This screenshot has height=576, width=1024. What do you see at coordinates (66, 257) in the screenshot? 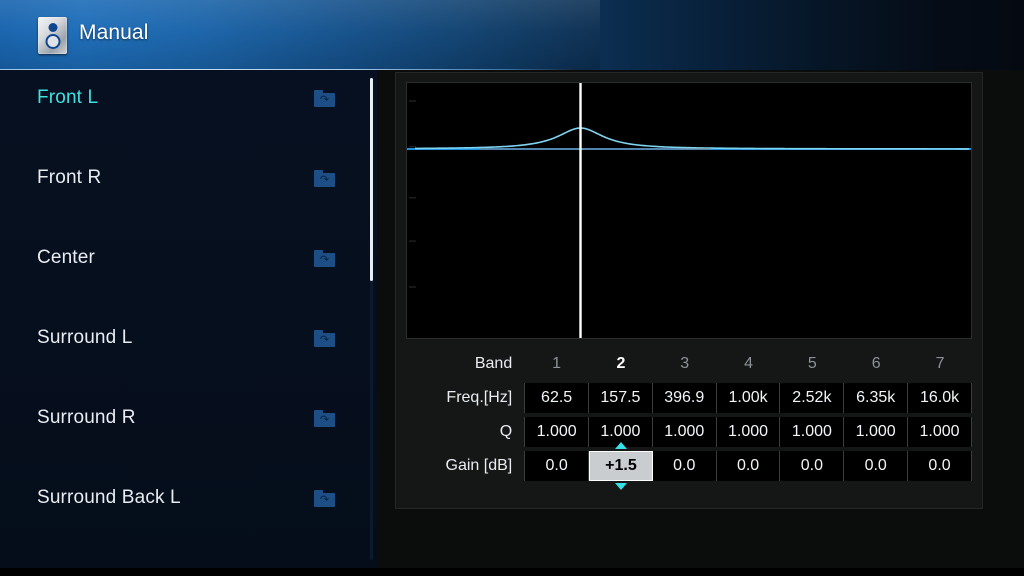
I see `sidebar-item-label: Center` at bounding box center [66, 257].